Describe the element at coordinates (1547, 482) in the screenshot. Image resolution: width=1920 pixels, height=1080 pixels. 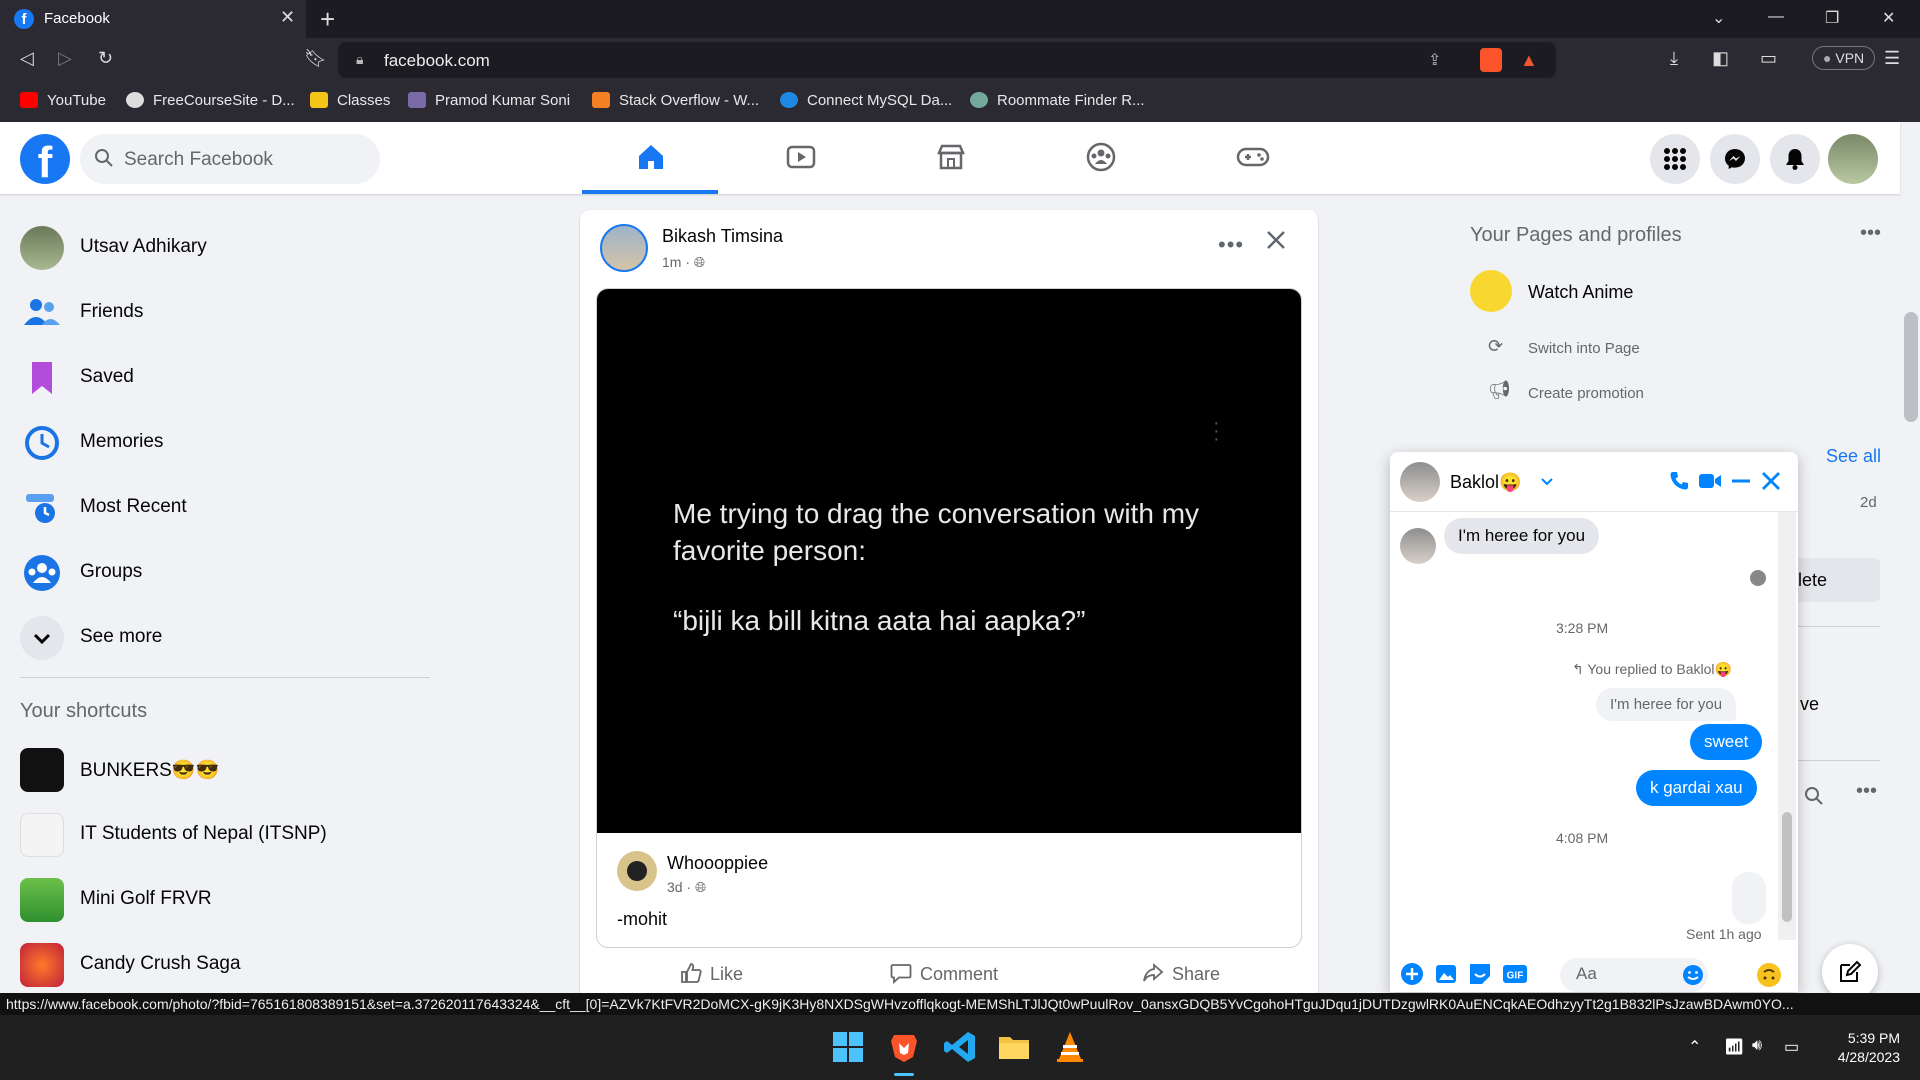
I see `chevron-down-icon` at that location.